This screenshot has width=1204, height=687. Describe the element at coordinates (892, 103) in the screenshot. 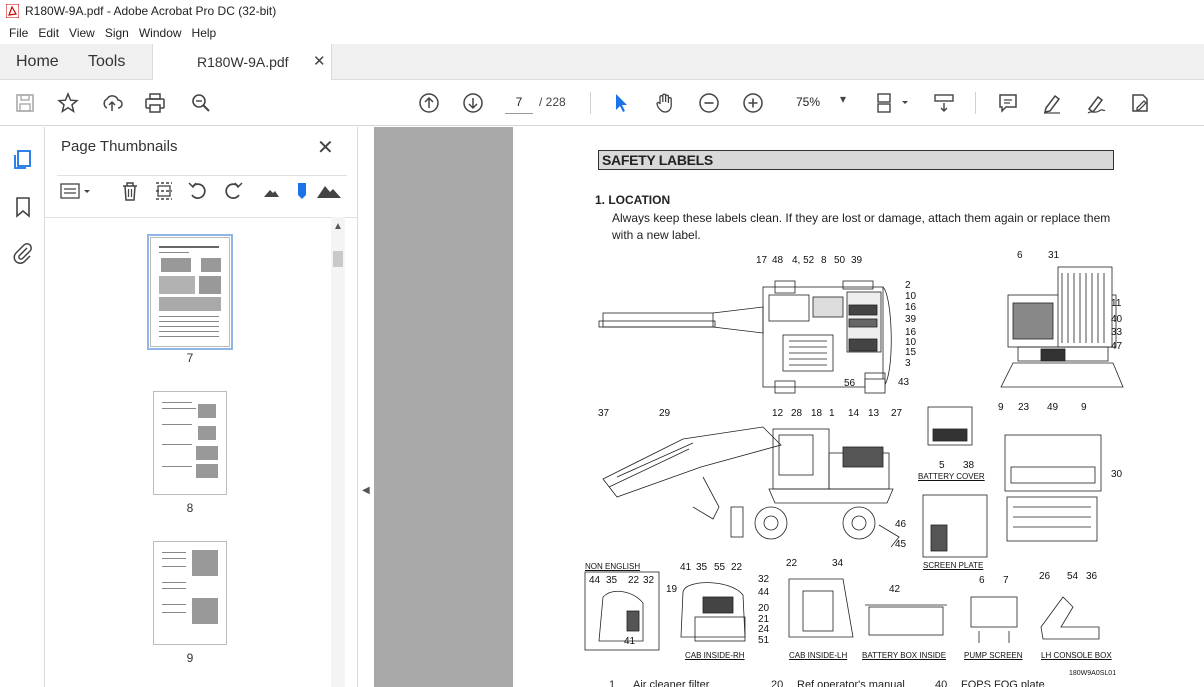

I see `page-display-icon` at that location.